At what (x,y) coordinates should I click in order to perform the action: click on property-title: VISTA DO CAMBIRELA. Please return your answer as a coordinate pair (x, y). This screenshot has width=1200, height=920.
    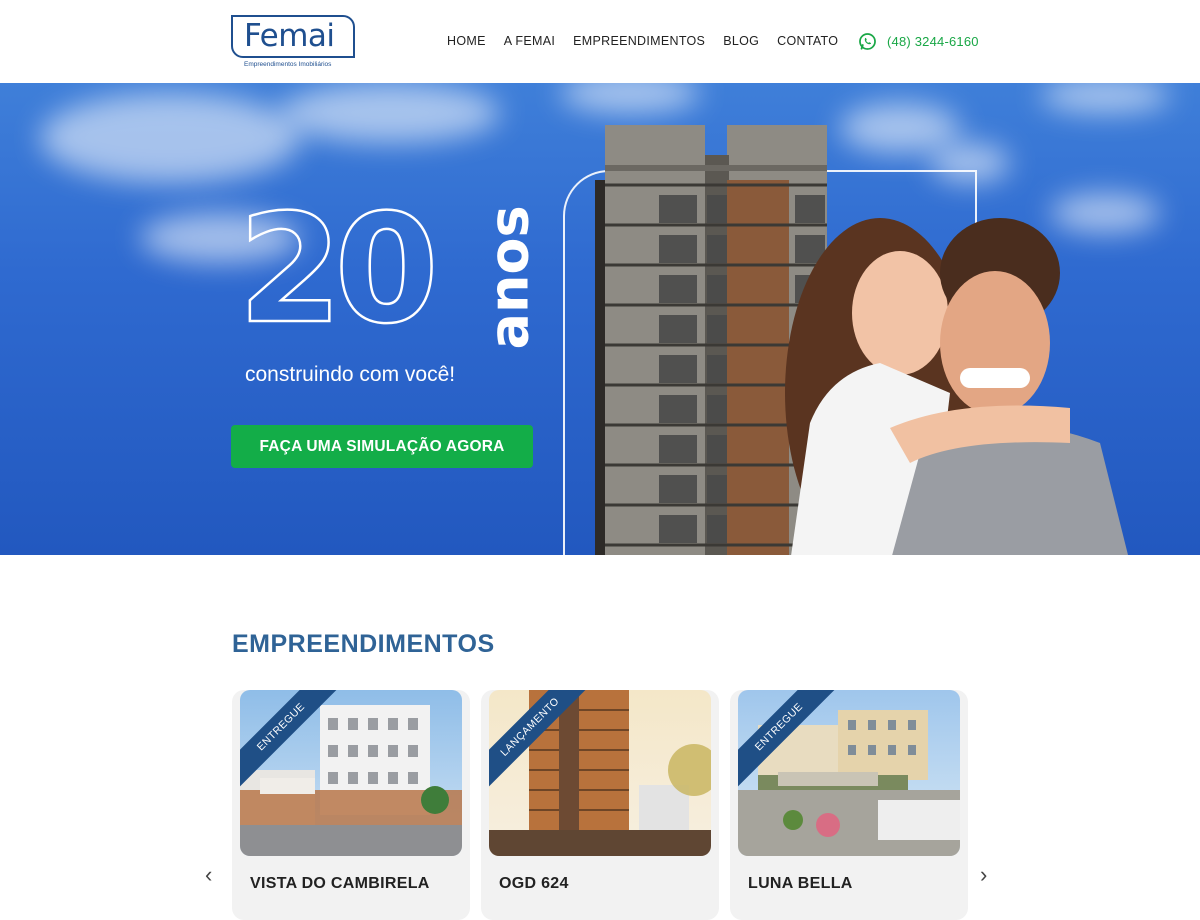
    Looking at the image, I should click on (340, 883).